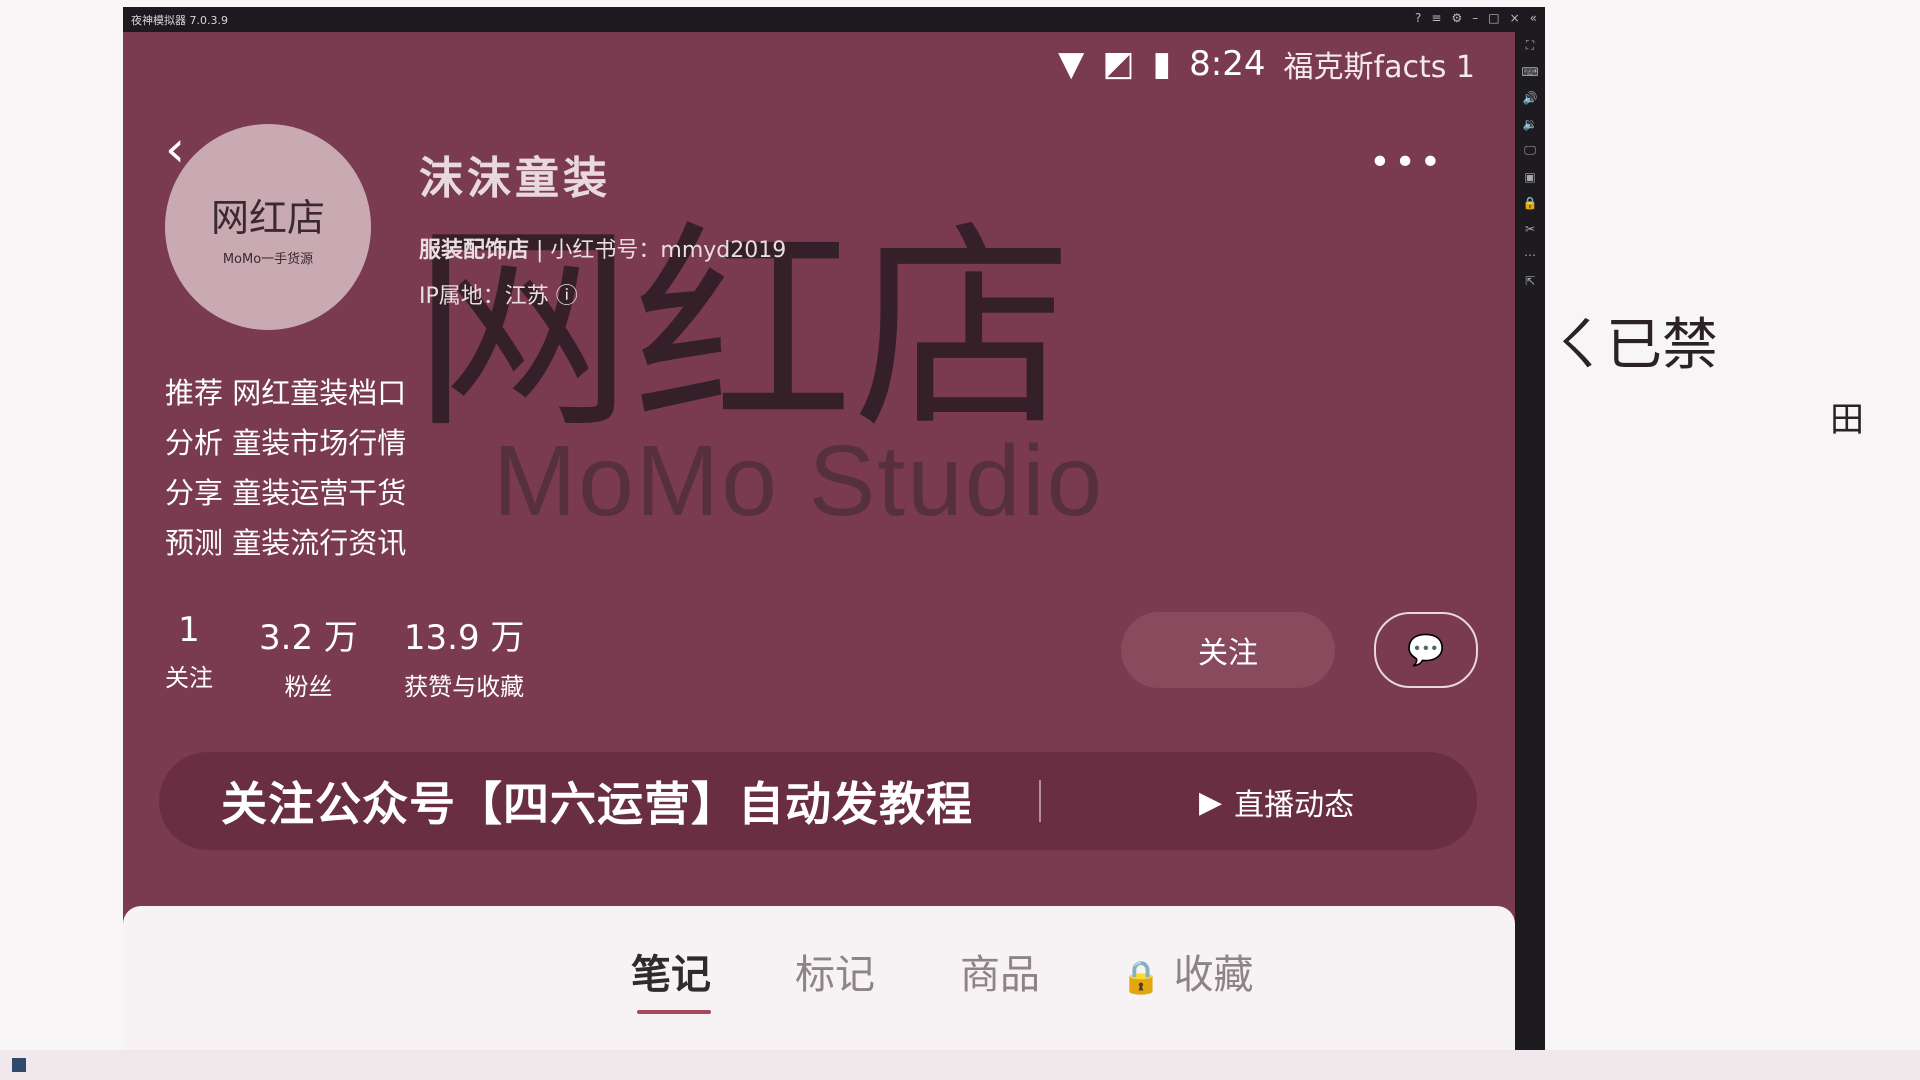 This screenshot has width=1920, height=1080. Describe the element at coordinates (464, 687) in the screenshot. I see `stat-label: 获赞与收藏` at that location.